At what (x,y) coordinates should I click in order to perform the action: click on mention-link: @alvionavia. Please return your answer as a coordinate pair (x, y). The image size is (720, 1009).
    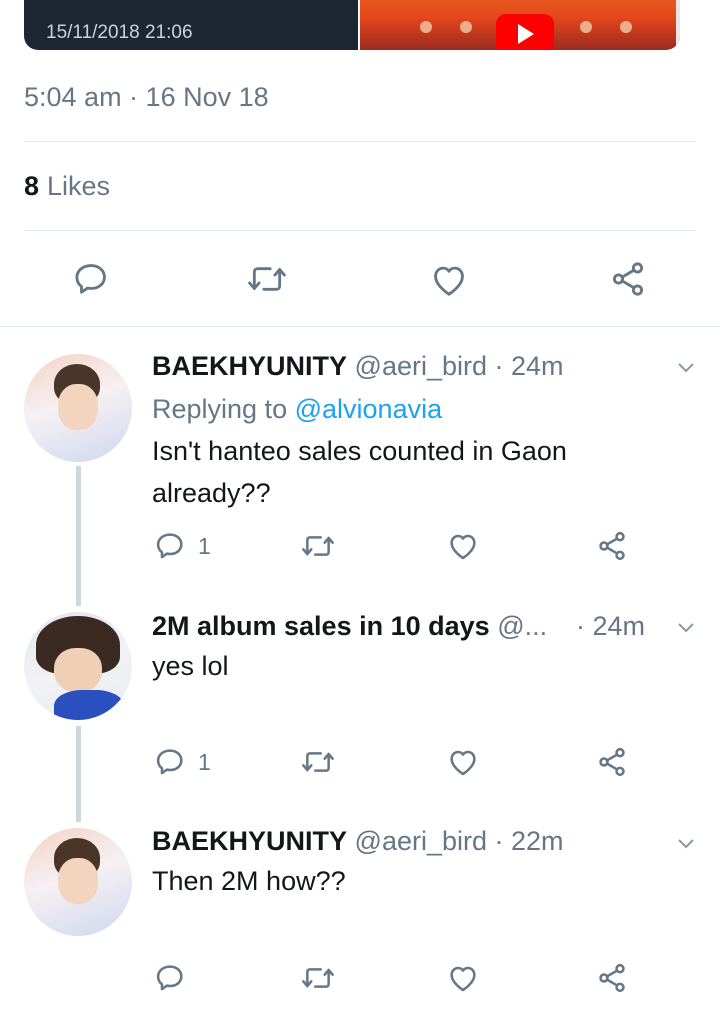
    Looking at the image, I should click on (369, 409).